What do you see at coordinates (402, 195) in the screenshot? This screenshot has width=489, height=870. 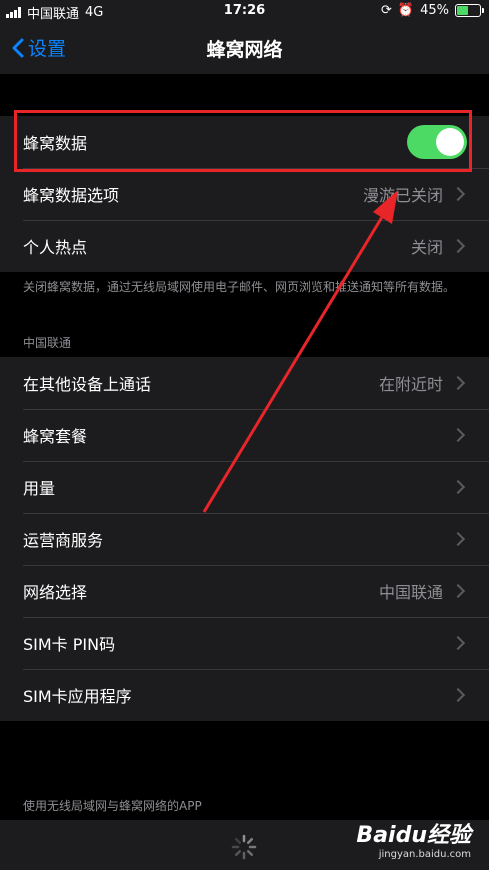 I see `roaming-status: 漫游已关闭` at bounding box center [402, 195].